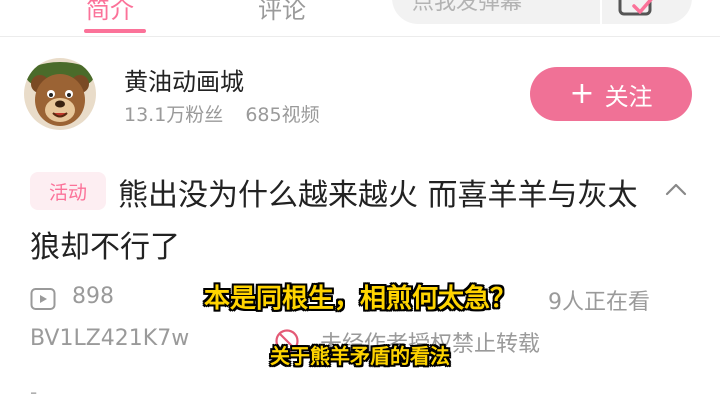  What do you see at coordinates (601, 12) in the screenshot?
I see `danmaku-divider` at bounding box center [601, 12].